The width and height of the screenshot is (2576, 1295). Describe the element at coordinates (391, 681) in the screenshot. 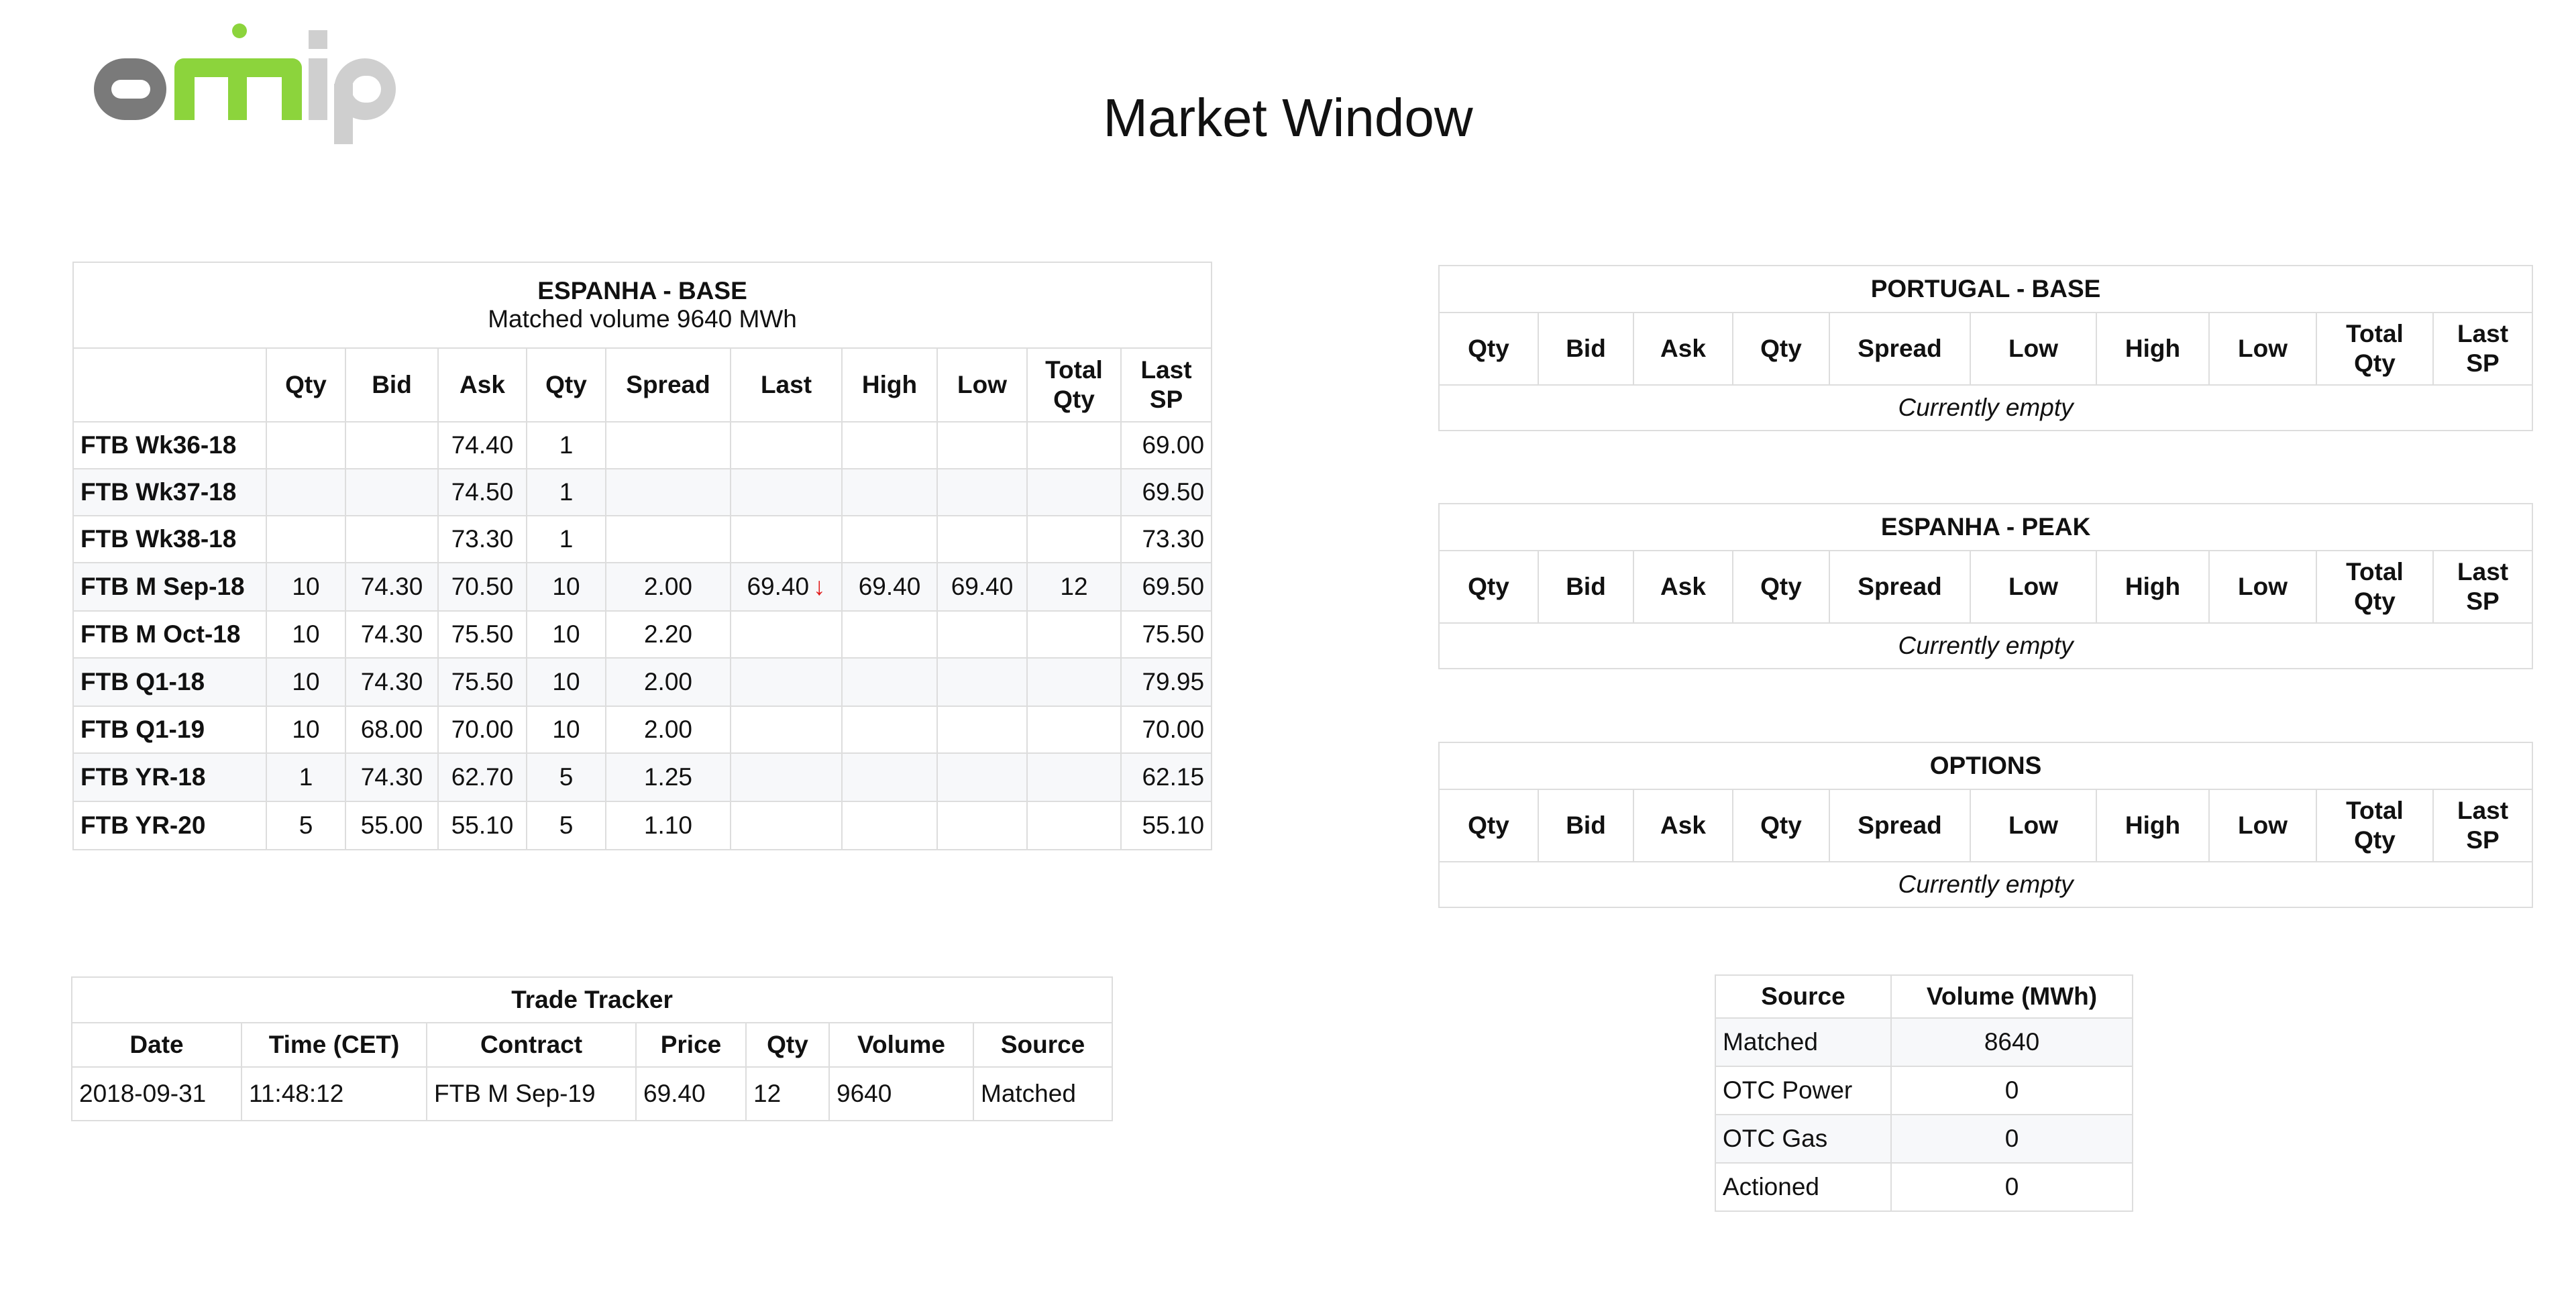

I see `cell-value: 74.30` at that location.